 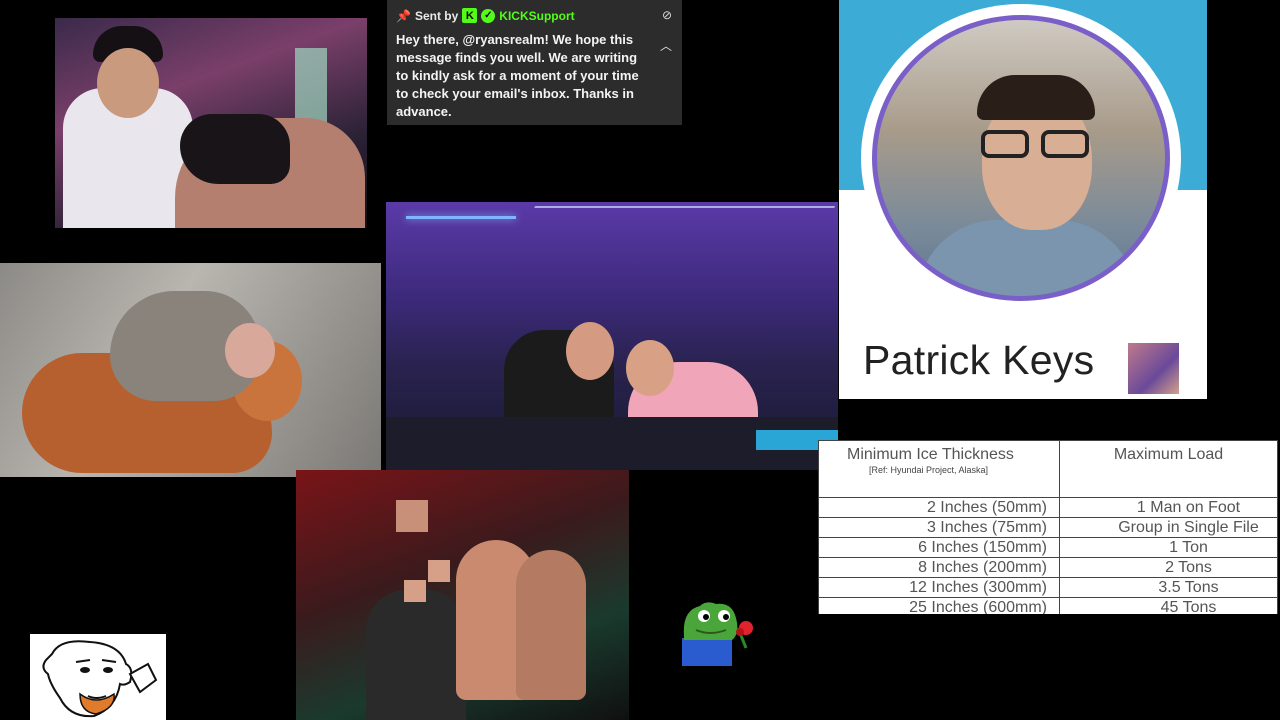 What do you see at coordinates (1168, 527) in the screenshot?
I see `load-cell: Group in Single File` at bounding box center [1168, 527].